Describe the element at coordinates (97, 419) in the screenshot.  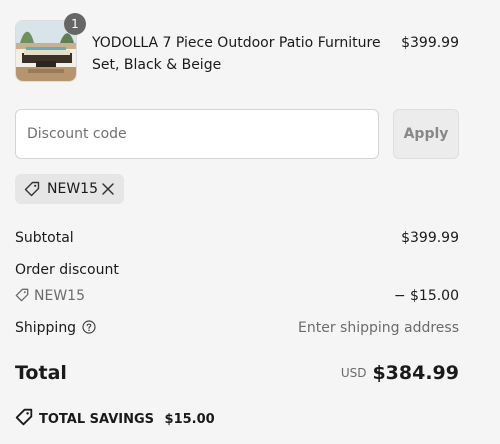
I see `savings-label: TOTAL SAVINGS` at that location.